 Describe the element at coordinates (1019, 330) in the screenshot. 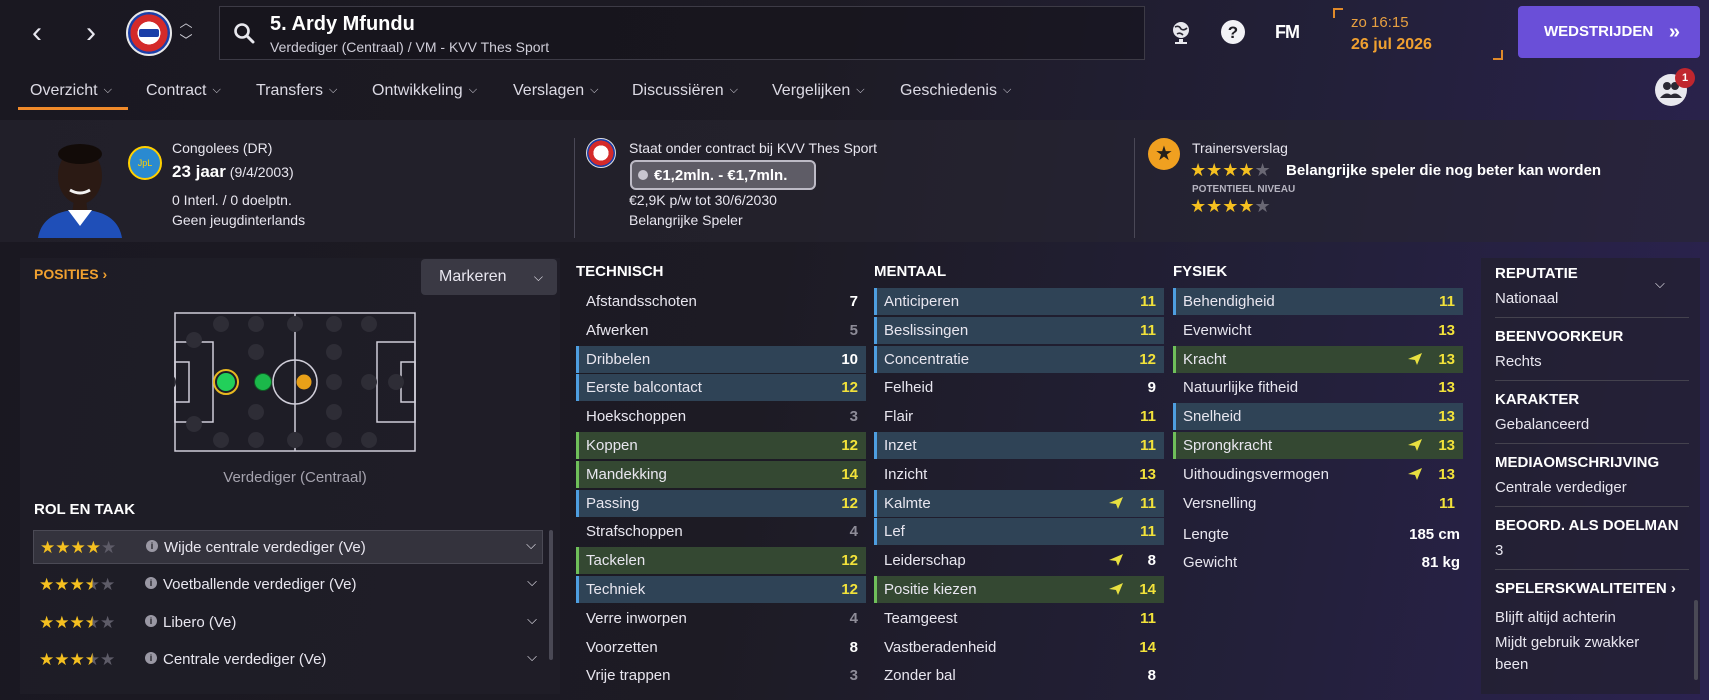

I see `attribute-row: Beslissingen 11` at that location.